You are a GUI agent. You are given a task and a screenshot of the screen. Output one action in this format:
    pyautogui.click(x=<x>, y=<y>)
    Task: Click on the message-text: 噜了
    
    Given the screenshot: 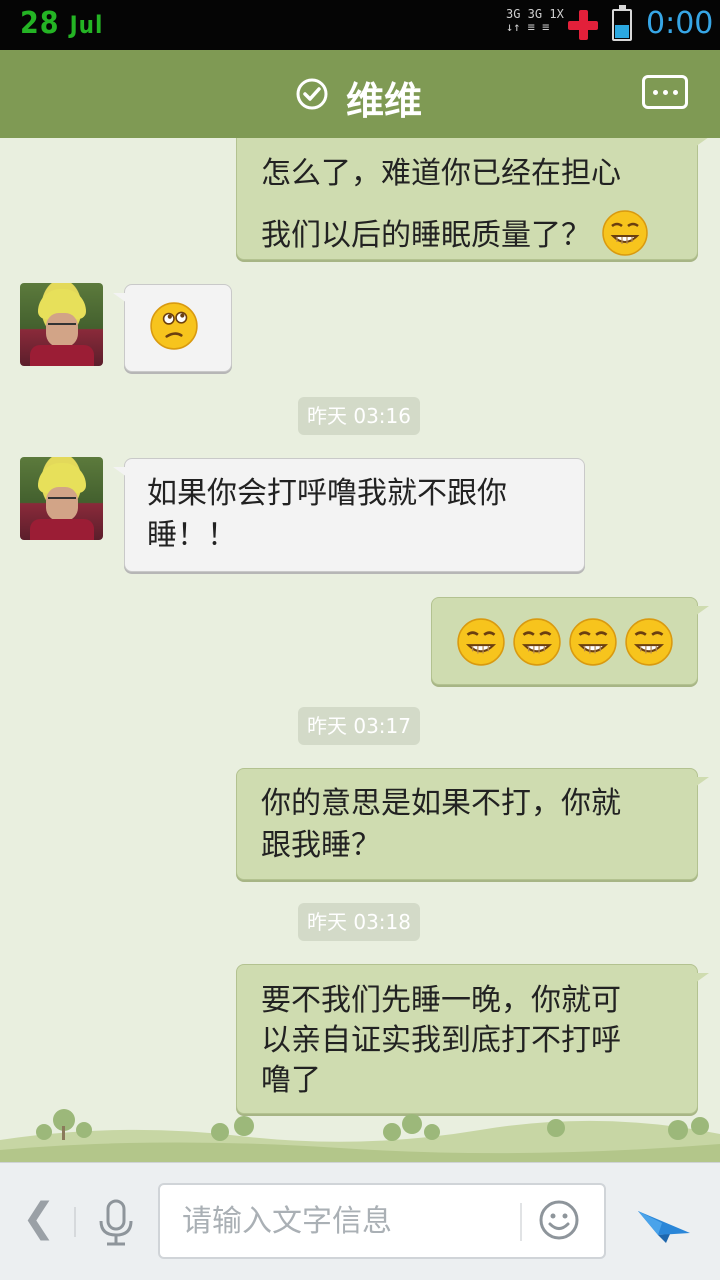 What is the action you would take?
    pyautogui.click(x=291, y=1080)
    